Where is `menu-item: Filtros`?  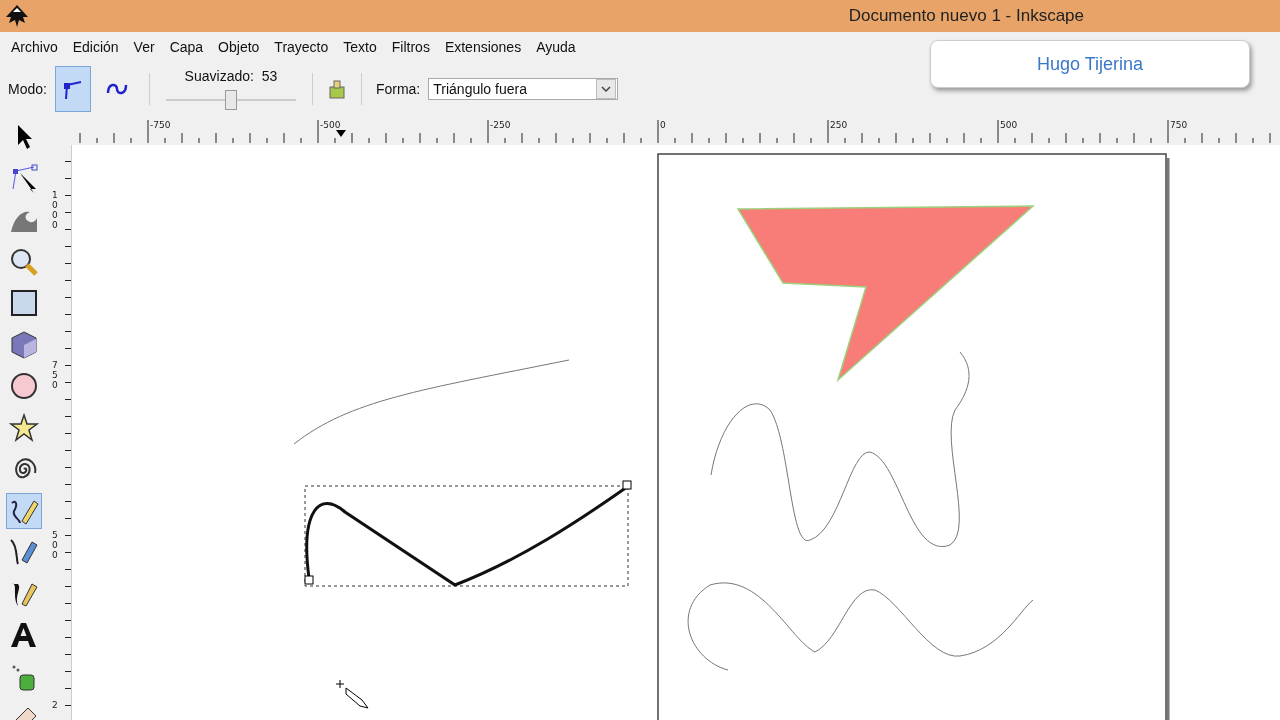
menu-item: Filtros is located at coordinates (410, 47).